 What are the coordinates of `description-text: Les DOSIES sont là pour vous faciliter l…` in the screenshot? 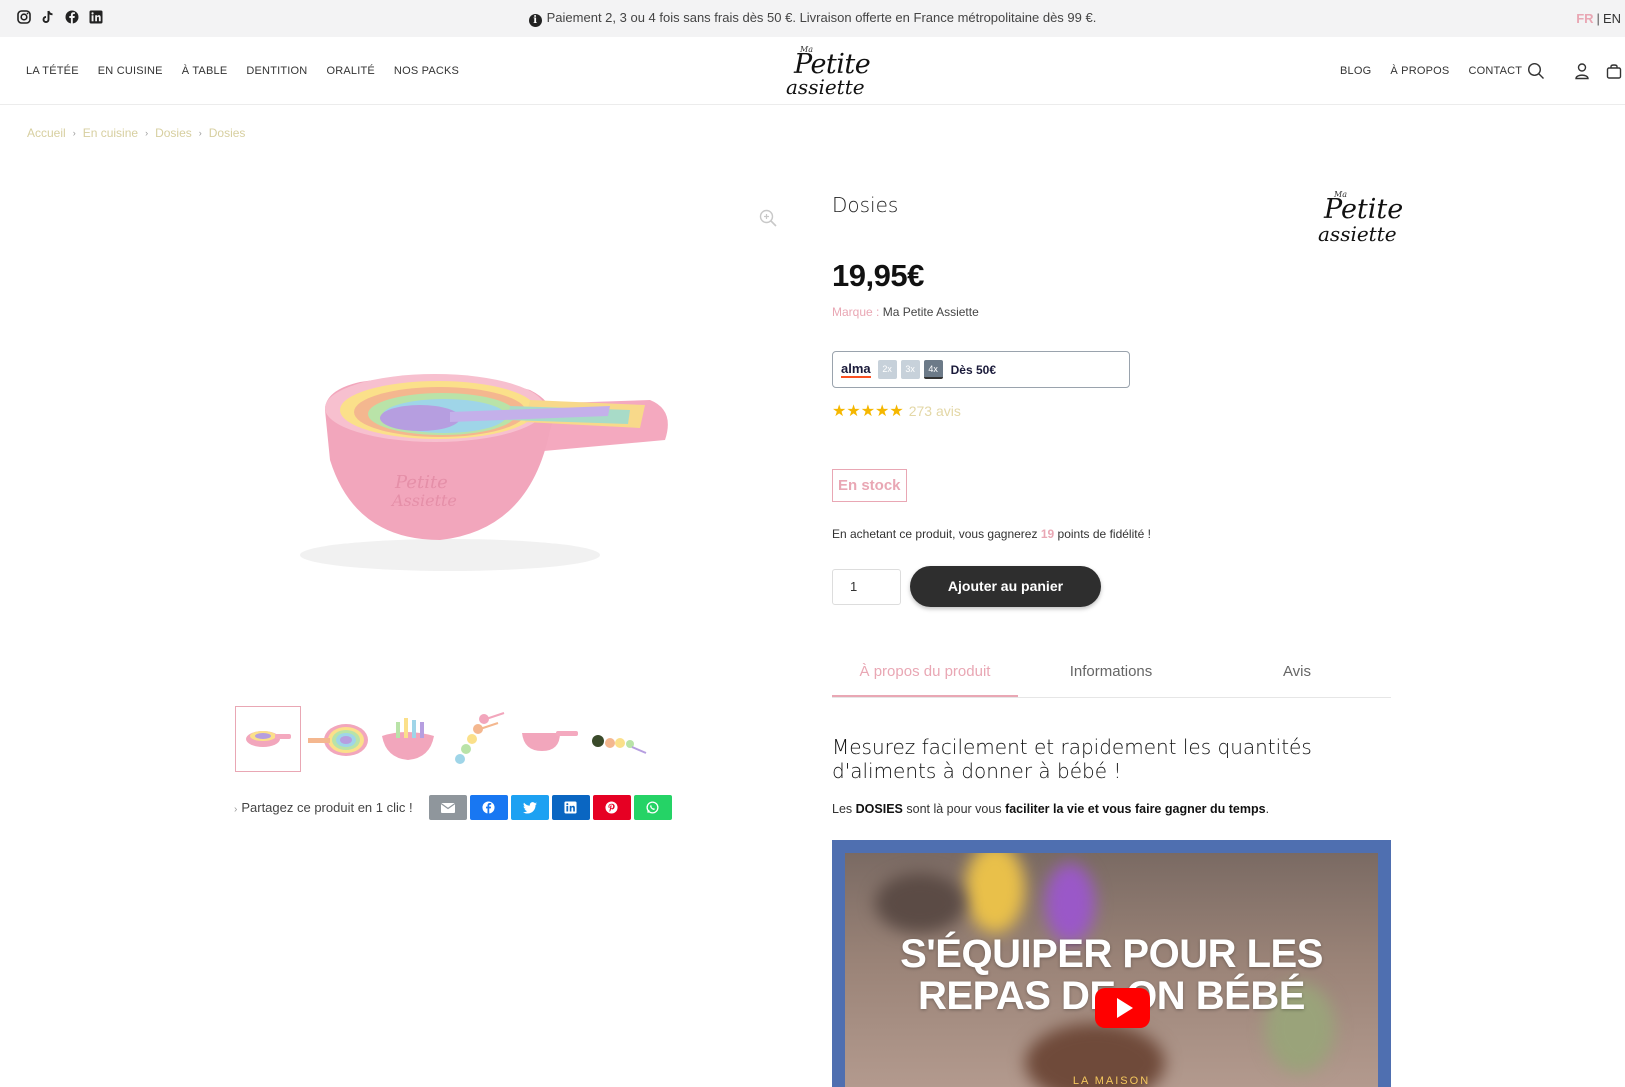 It's located at (1050, 809).